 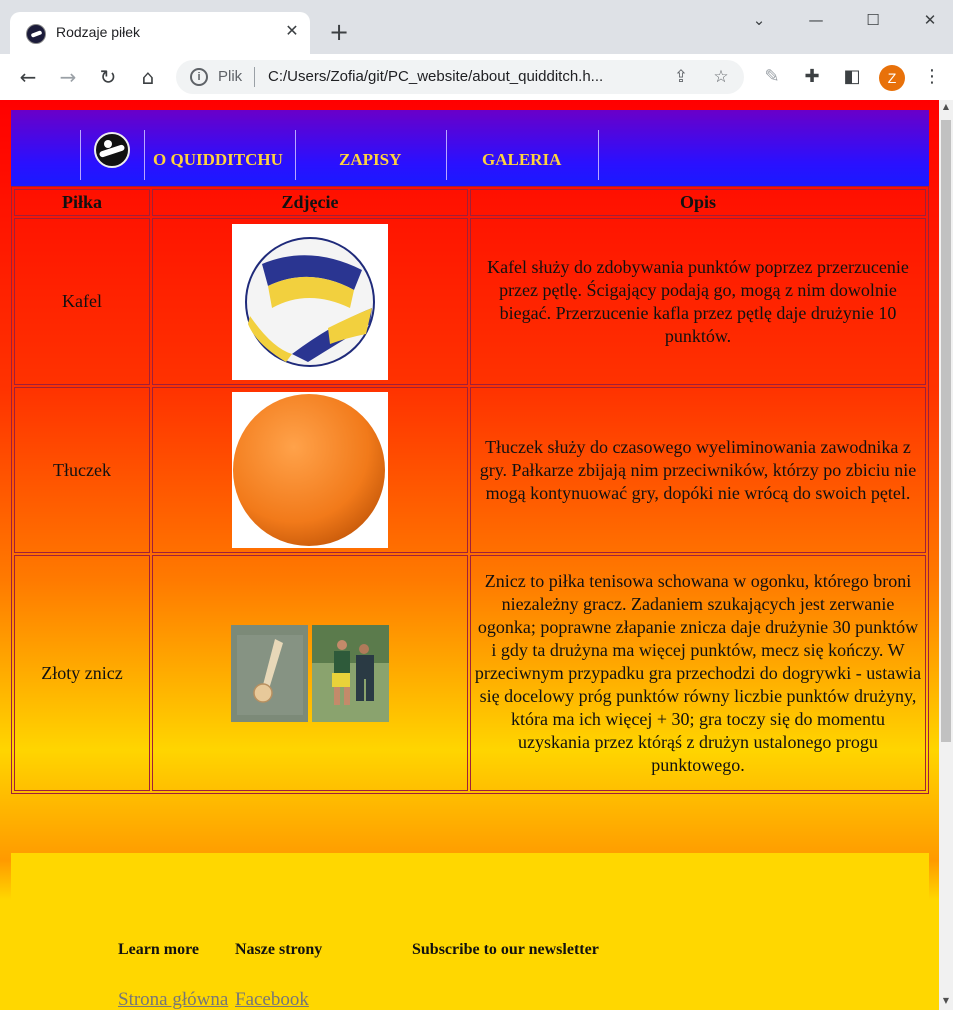 I want to click on home-icon: ⌂, so click(x=148, y=77).